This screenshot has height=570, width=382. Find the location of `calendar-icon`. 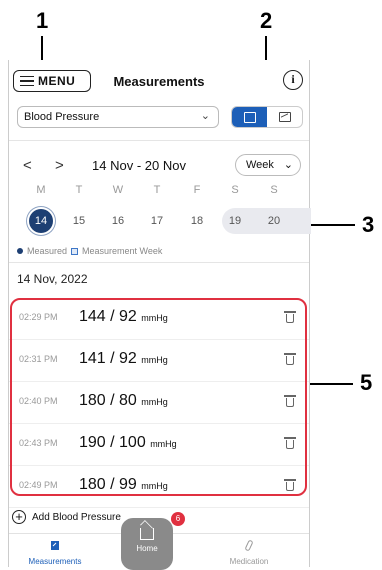

calendar-icon is located at coordinates (249, 117).